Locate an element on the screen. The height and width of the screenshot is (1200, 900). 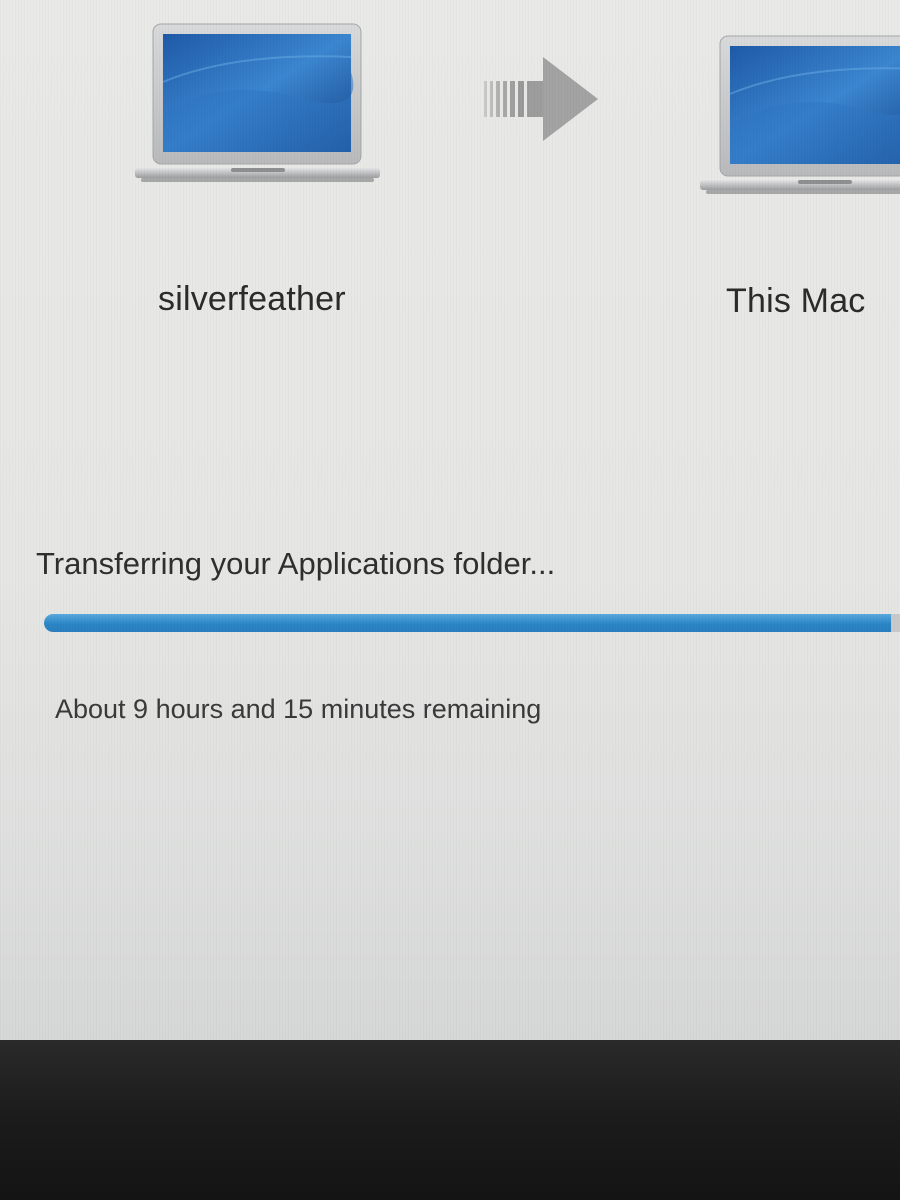
time-remaining-text: About 9 hours and 15 minutes remaining is located at coordinates (298, 709).